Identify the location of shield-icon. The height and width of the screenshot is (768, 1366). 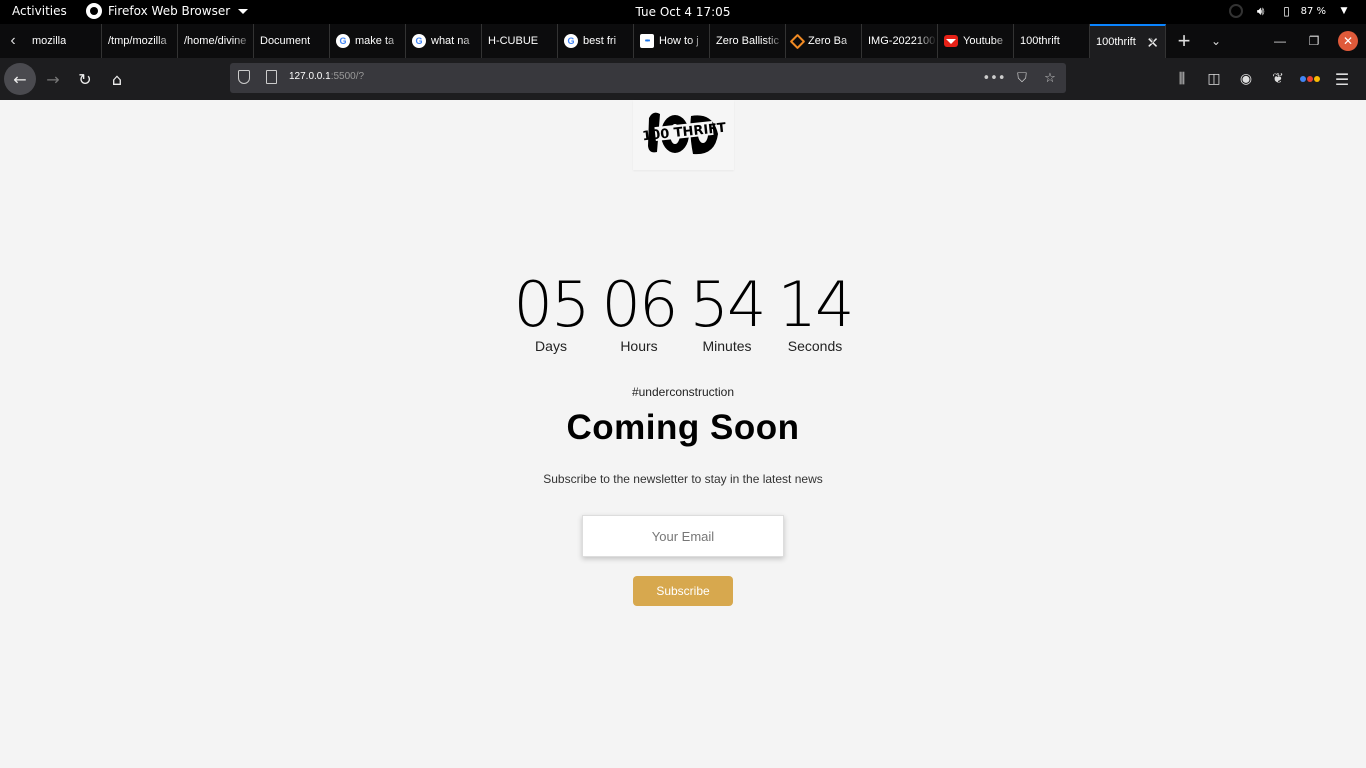
(244, 77).